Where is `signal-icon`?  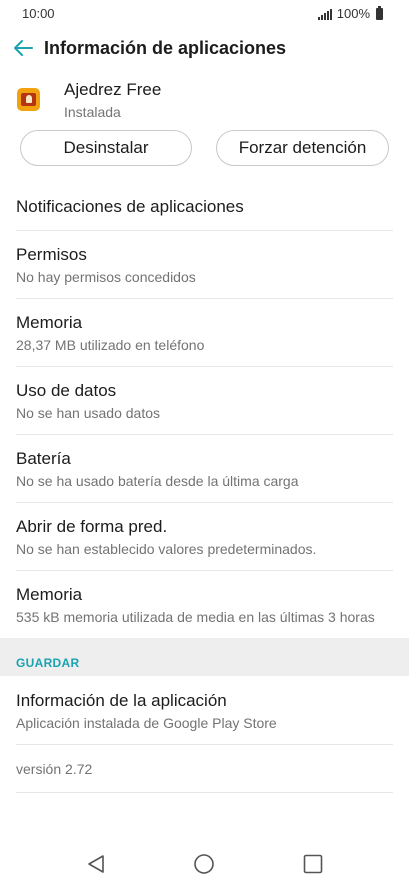
signal-icon is located at coordinates (324, 14).